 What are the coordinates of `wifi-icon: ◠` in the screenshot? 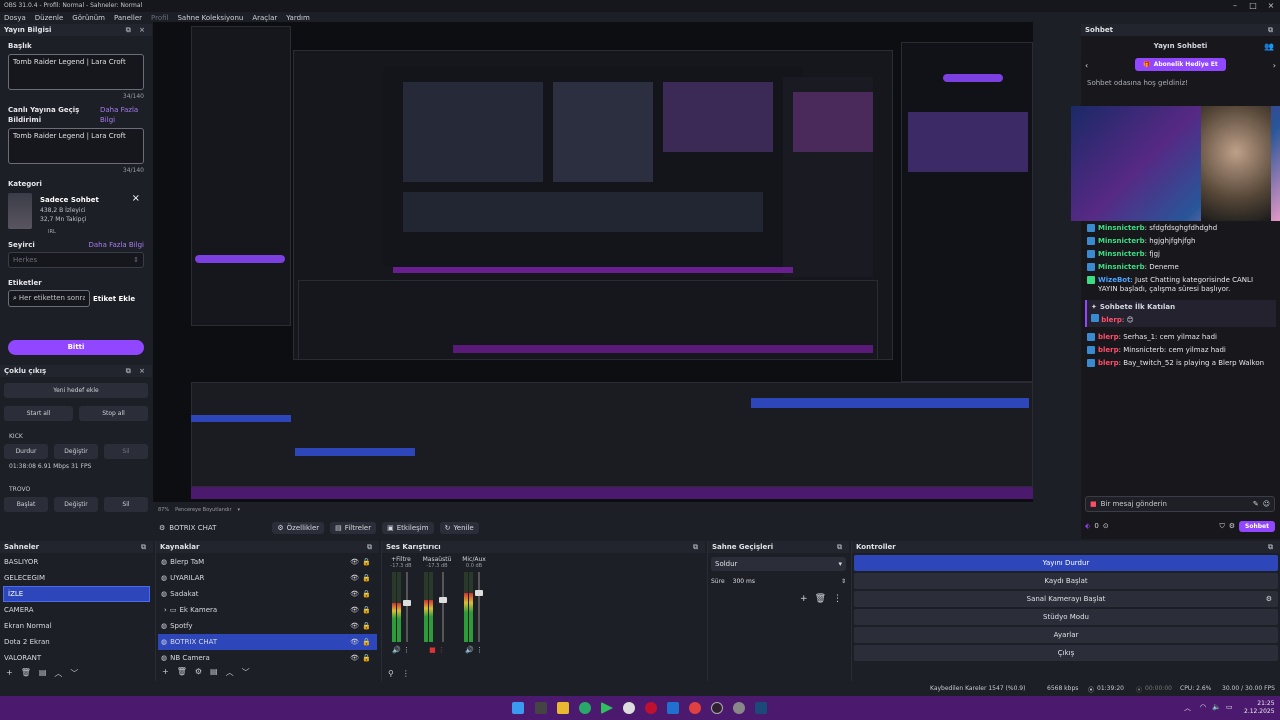 It's located at (1203, 707).